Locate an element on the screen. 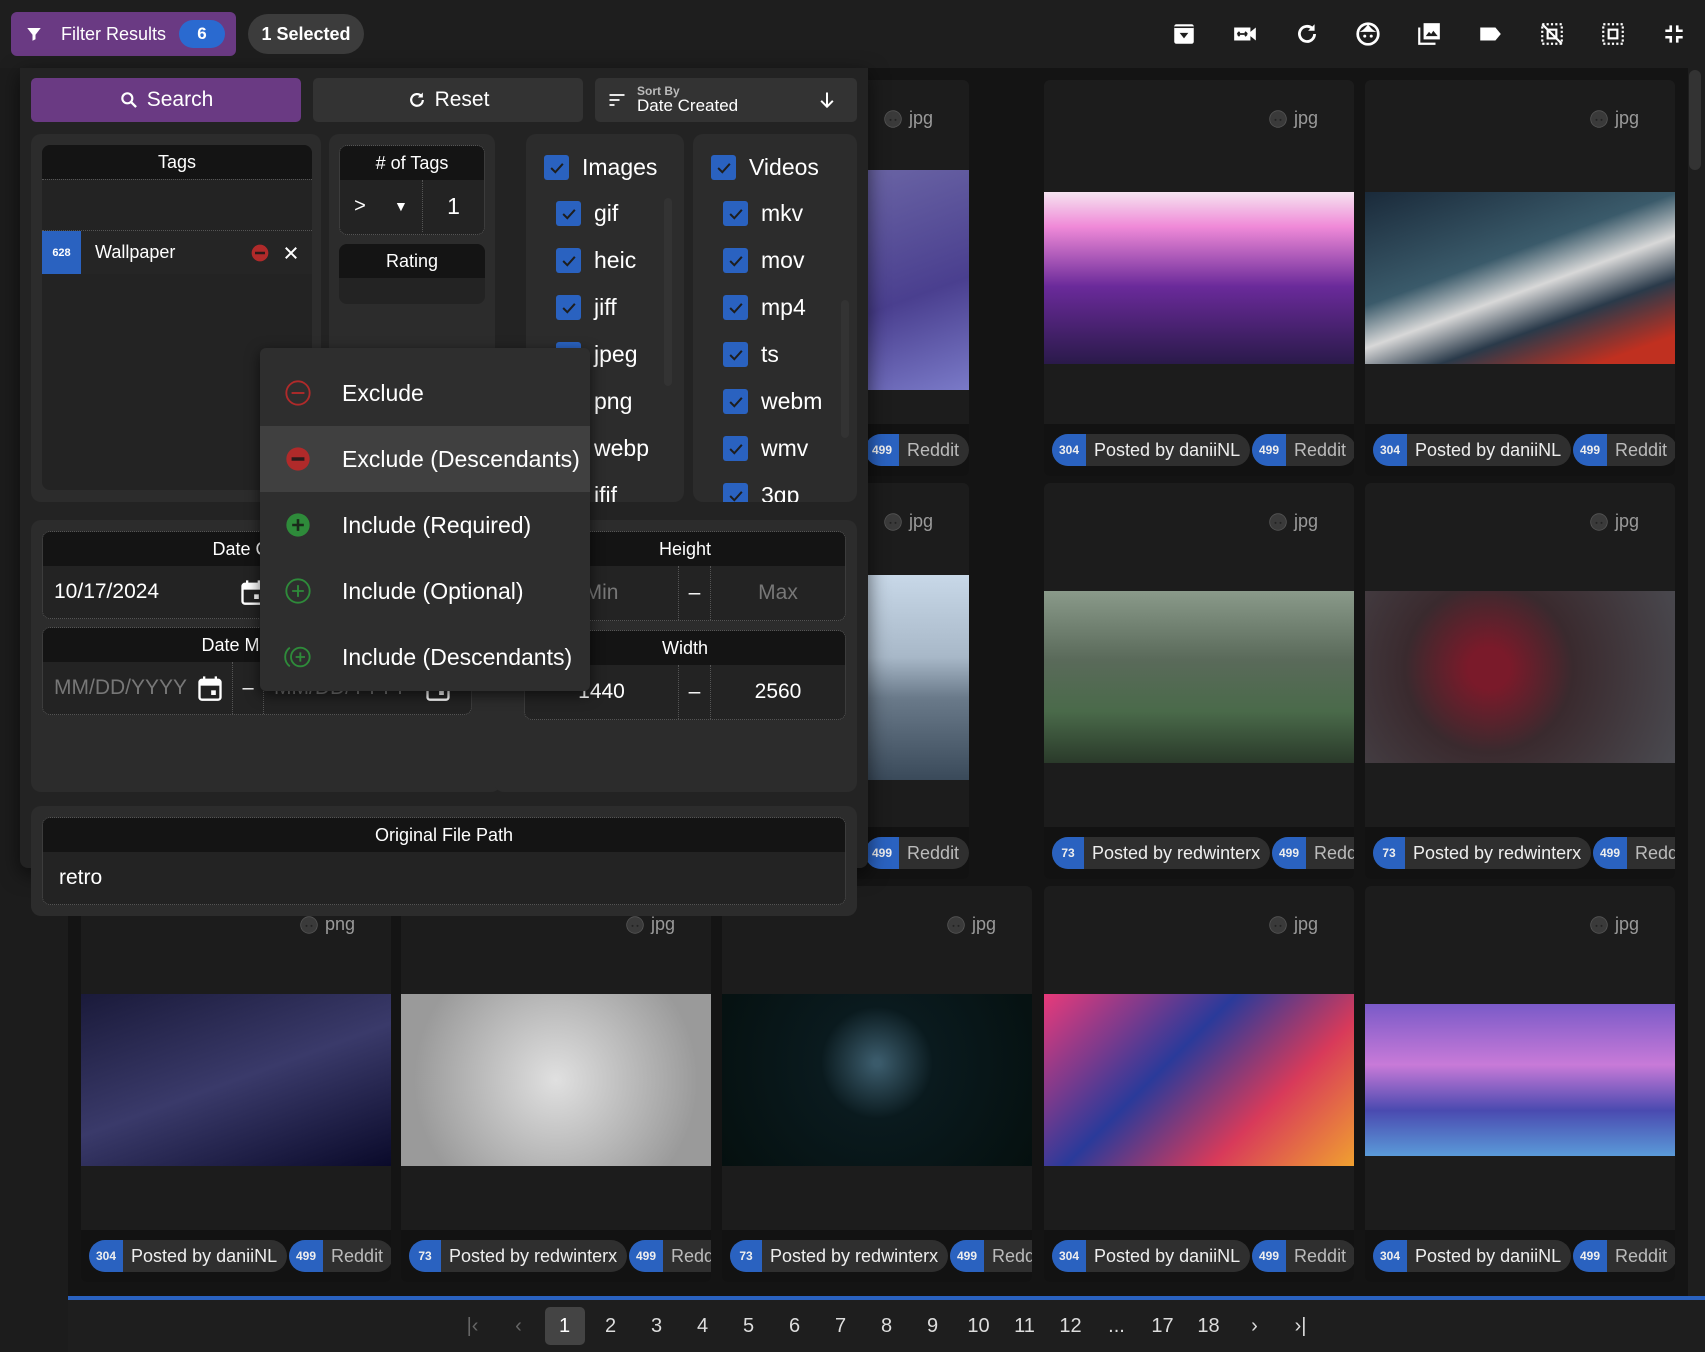 This screenshot has height=1352, width=1705. date-modified-start-input: MM/DD/YYYY is located at coordinates (119, 688).